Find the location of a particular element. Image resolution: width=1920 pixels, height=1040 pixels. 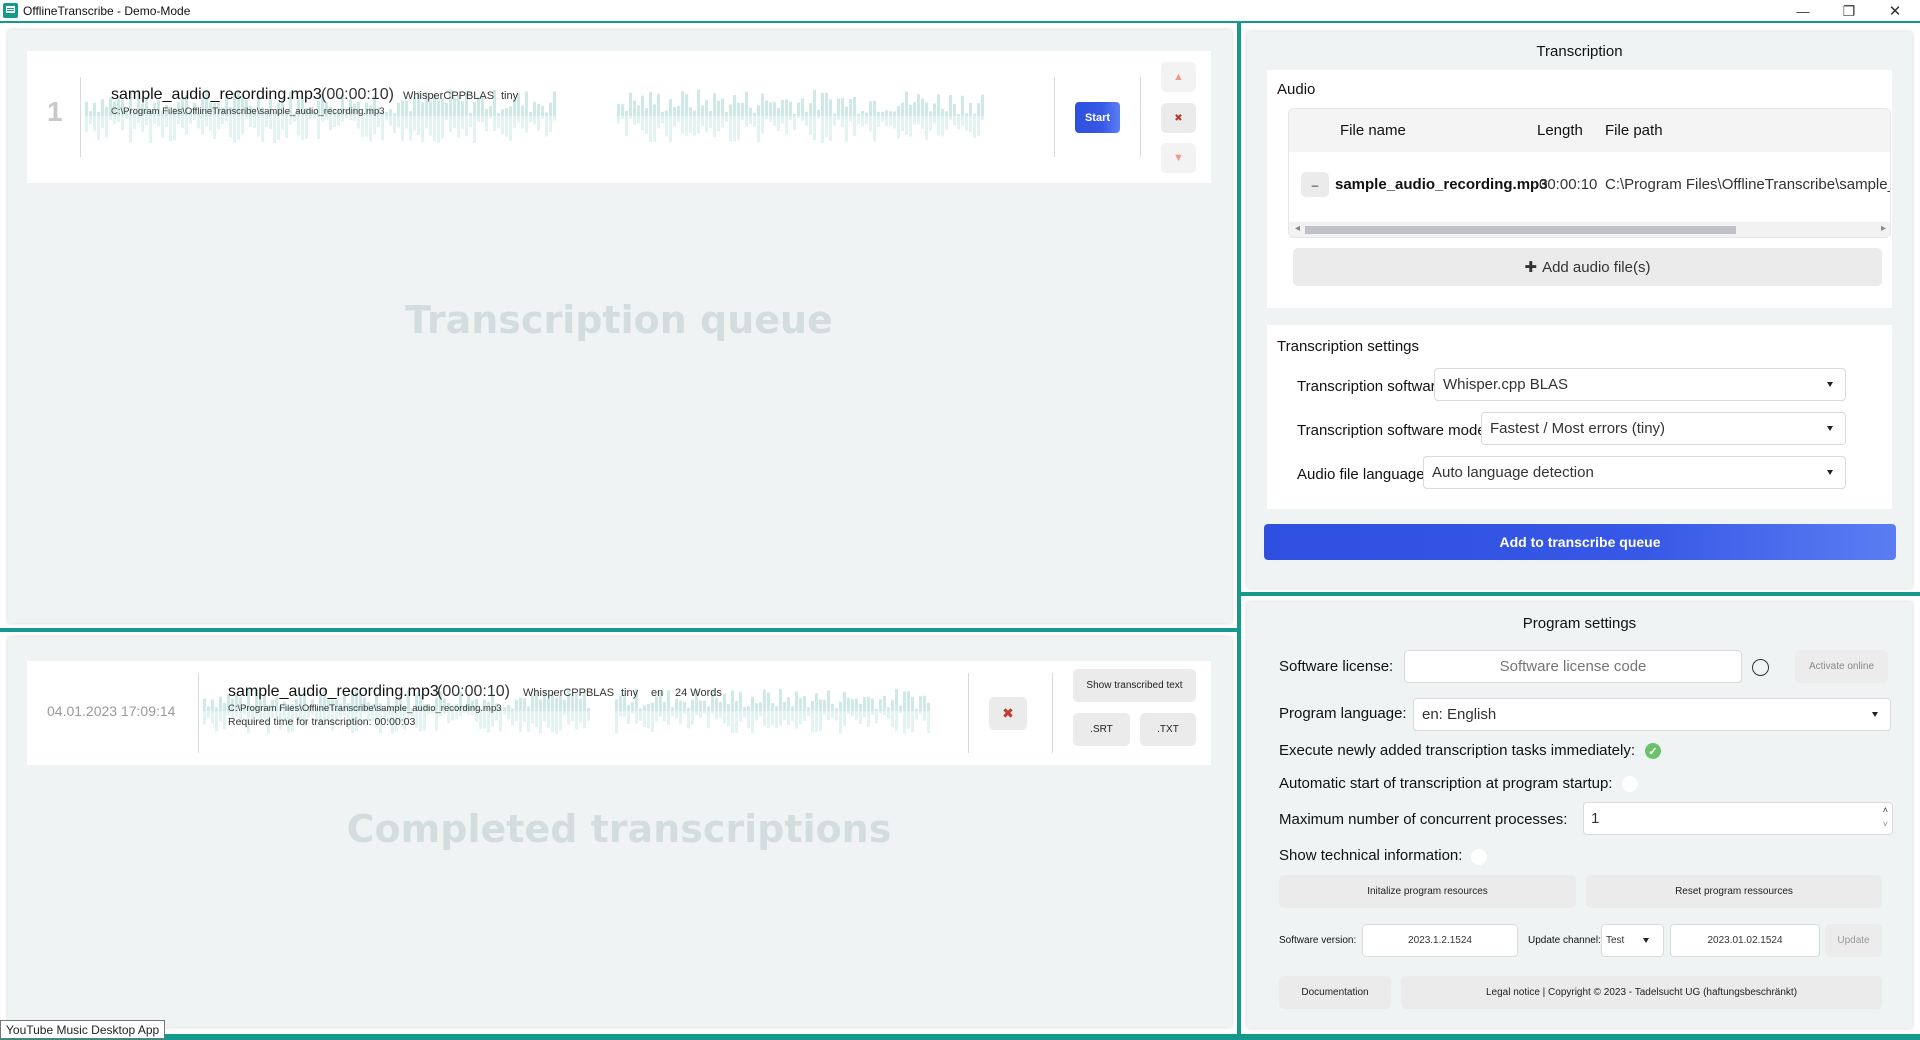

right-horizontal-divider is located at coordinates (1580, 594).